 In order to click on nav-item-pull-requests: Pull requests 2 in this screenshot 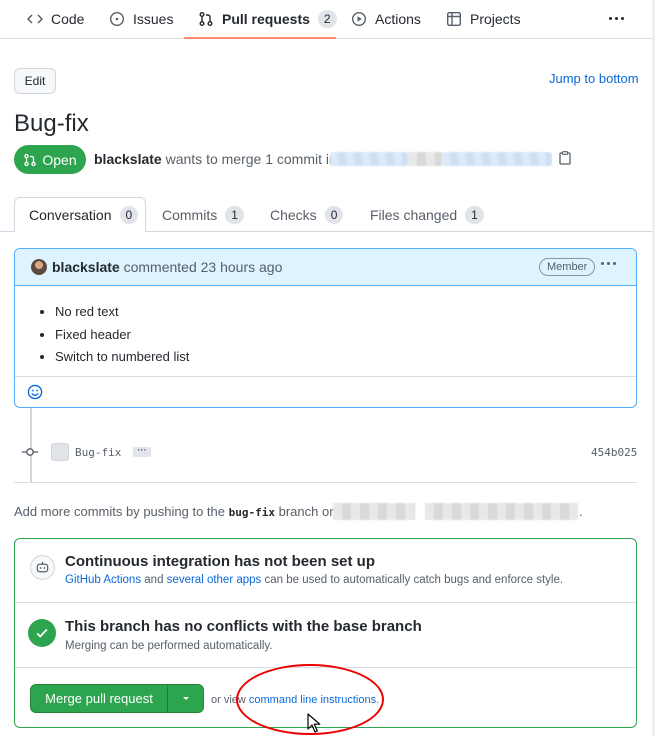, I will do `click(267, 19)`.